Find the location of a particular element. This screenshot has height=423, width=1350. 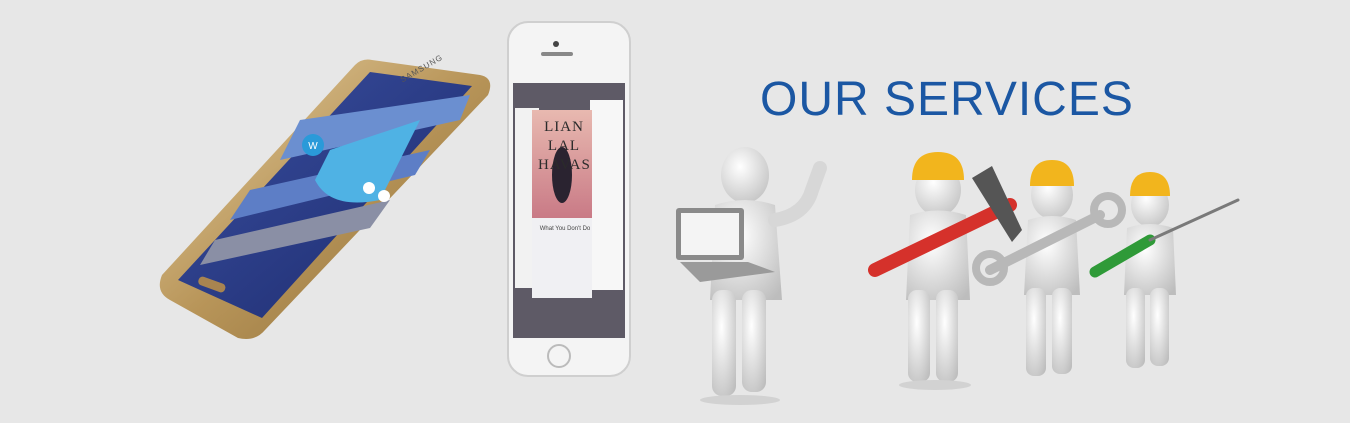

iphone-icon is located at coordinates (569, 199).